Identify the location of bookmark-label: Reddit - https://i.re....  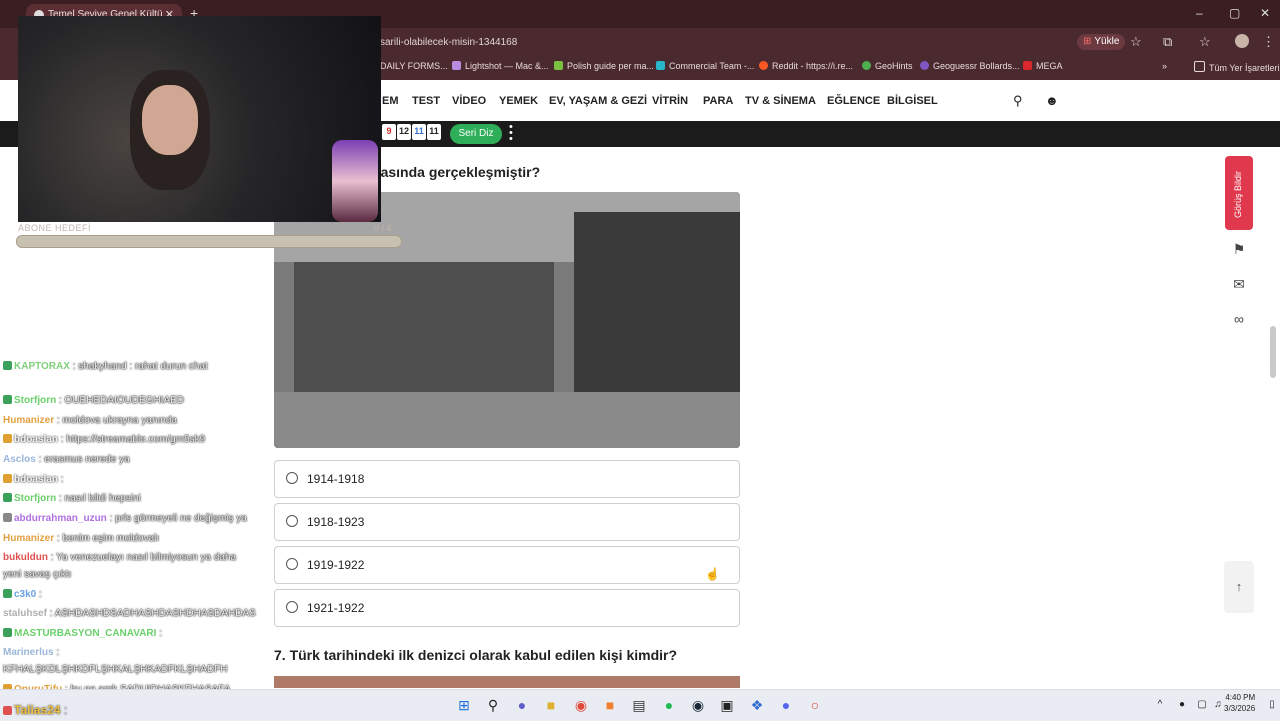
(813, 66).